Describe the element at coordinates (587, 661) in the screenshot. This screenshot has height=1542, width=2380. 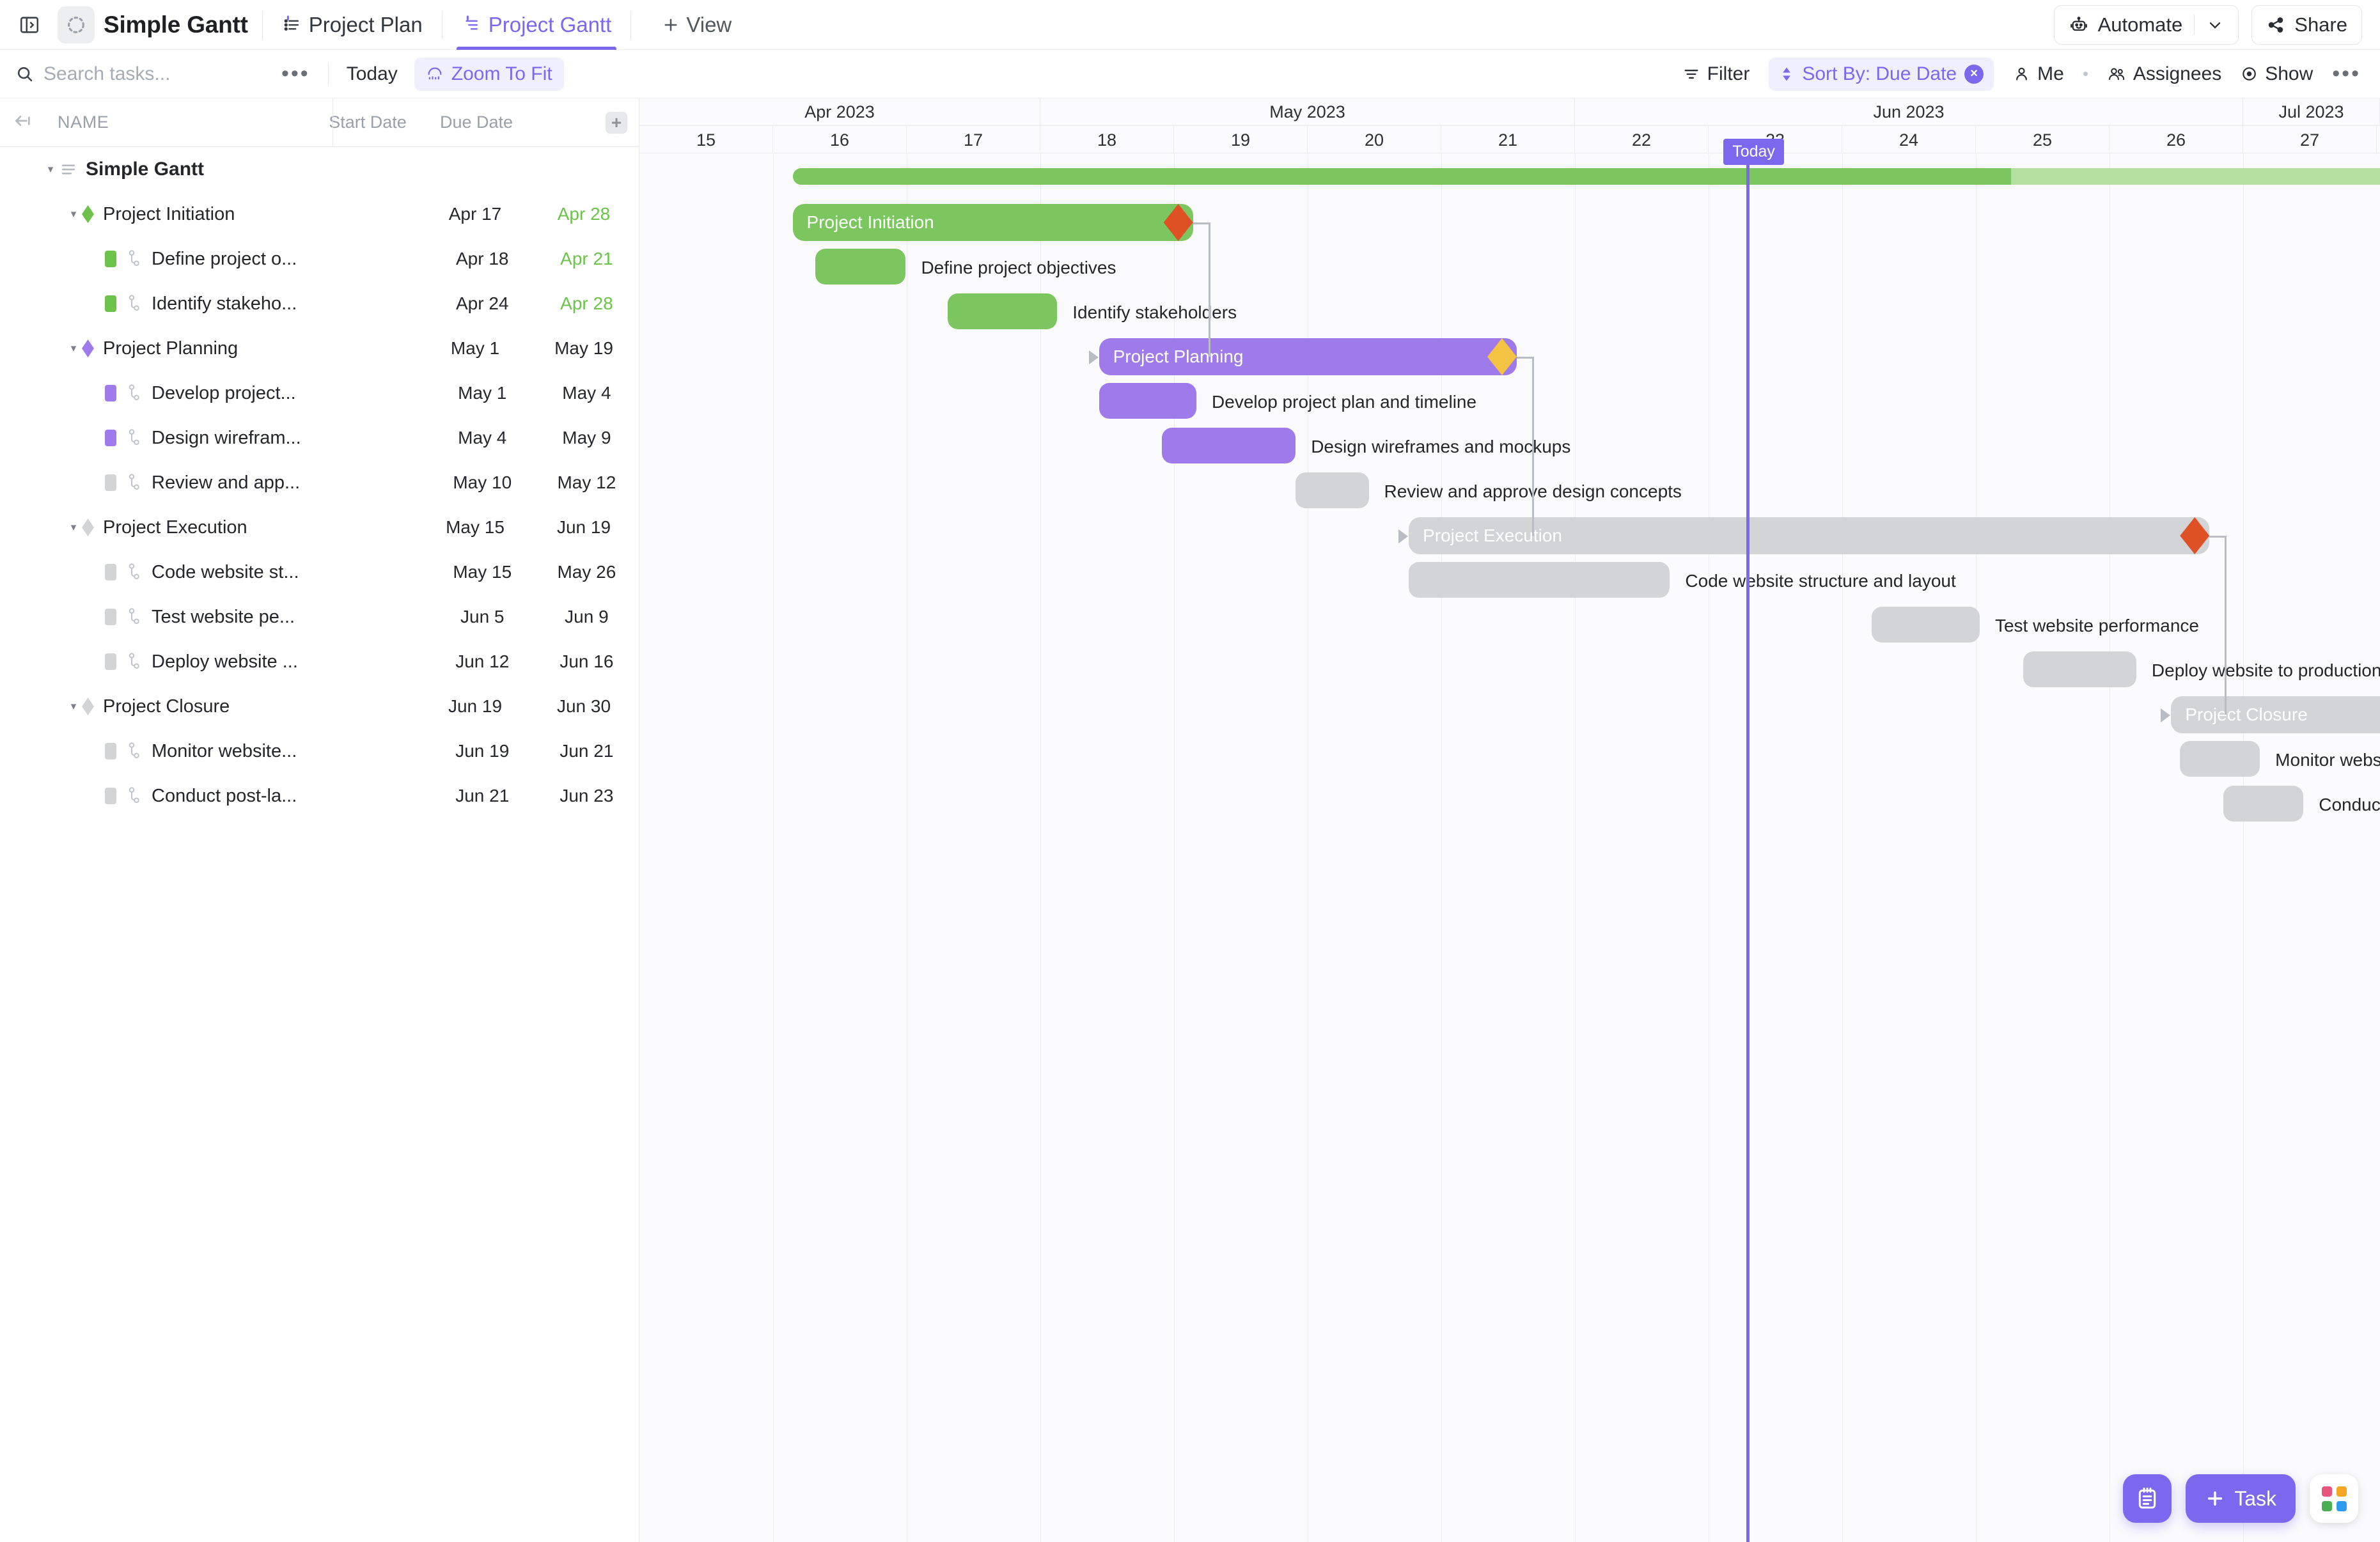
I see `due-date-cell: Jun 16` at that location.